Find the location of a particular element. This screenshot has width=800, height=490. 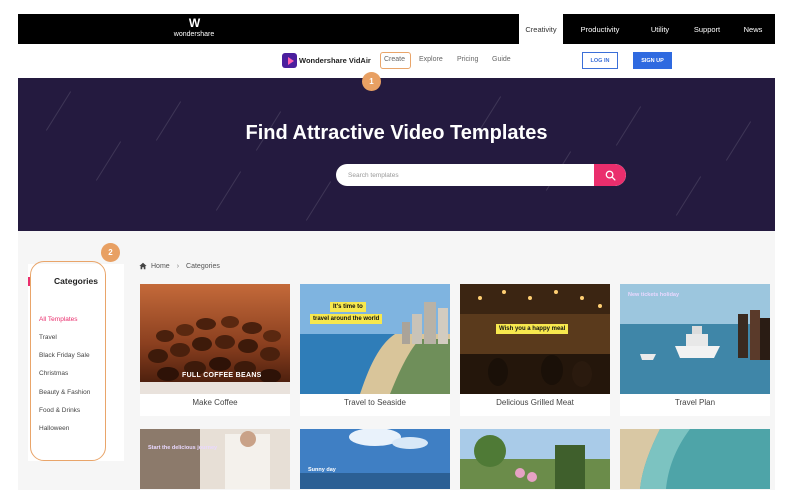

search-icon is located at coordinates (610, 175).